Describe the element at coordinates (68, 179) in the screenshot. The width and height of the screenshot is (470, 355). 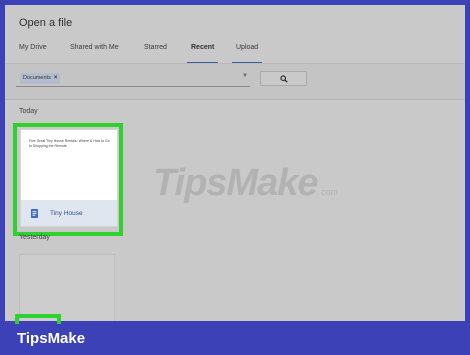
I see `selection-highlight` at that location.